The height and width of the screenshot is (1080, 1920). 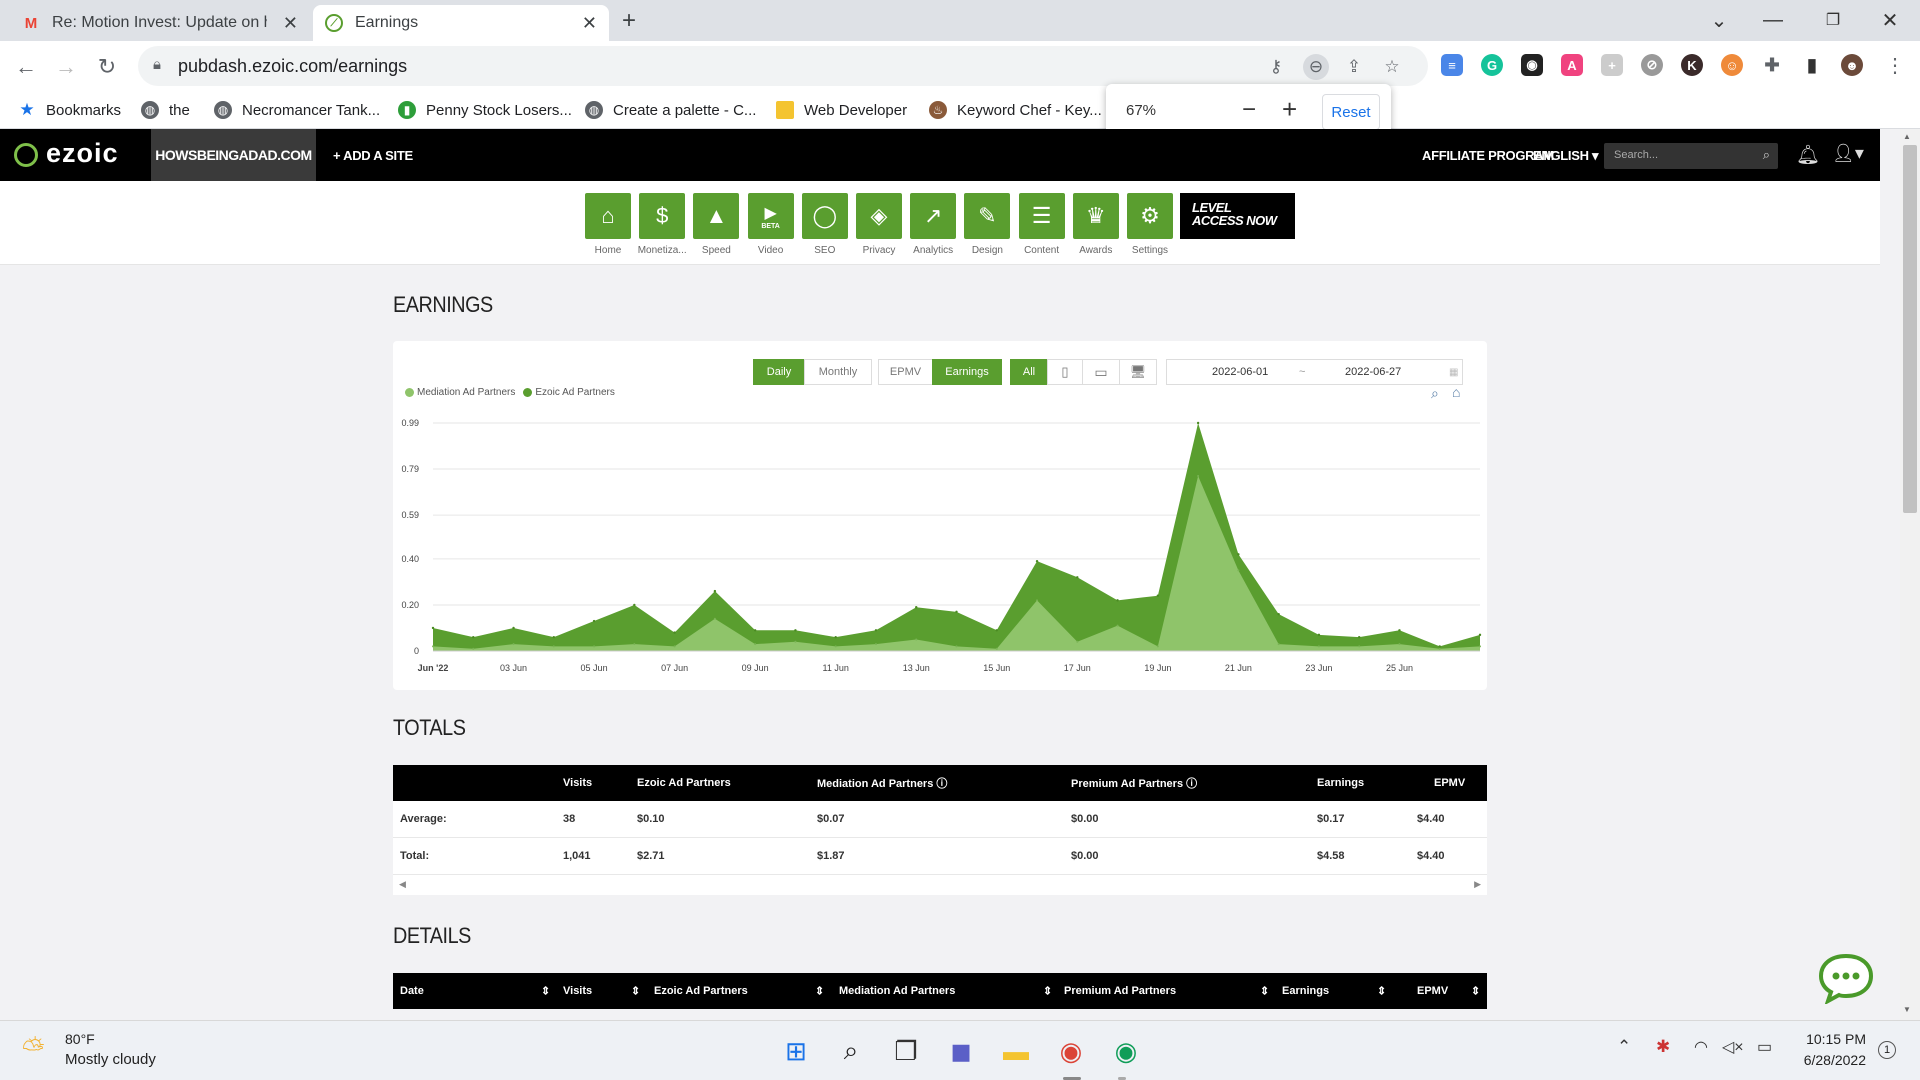 I want to click on chrome-profile-icon: ◉, so click(x=1126, y=1051).